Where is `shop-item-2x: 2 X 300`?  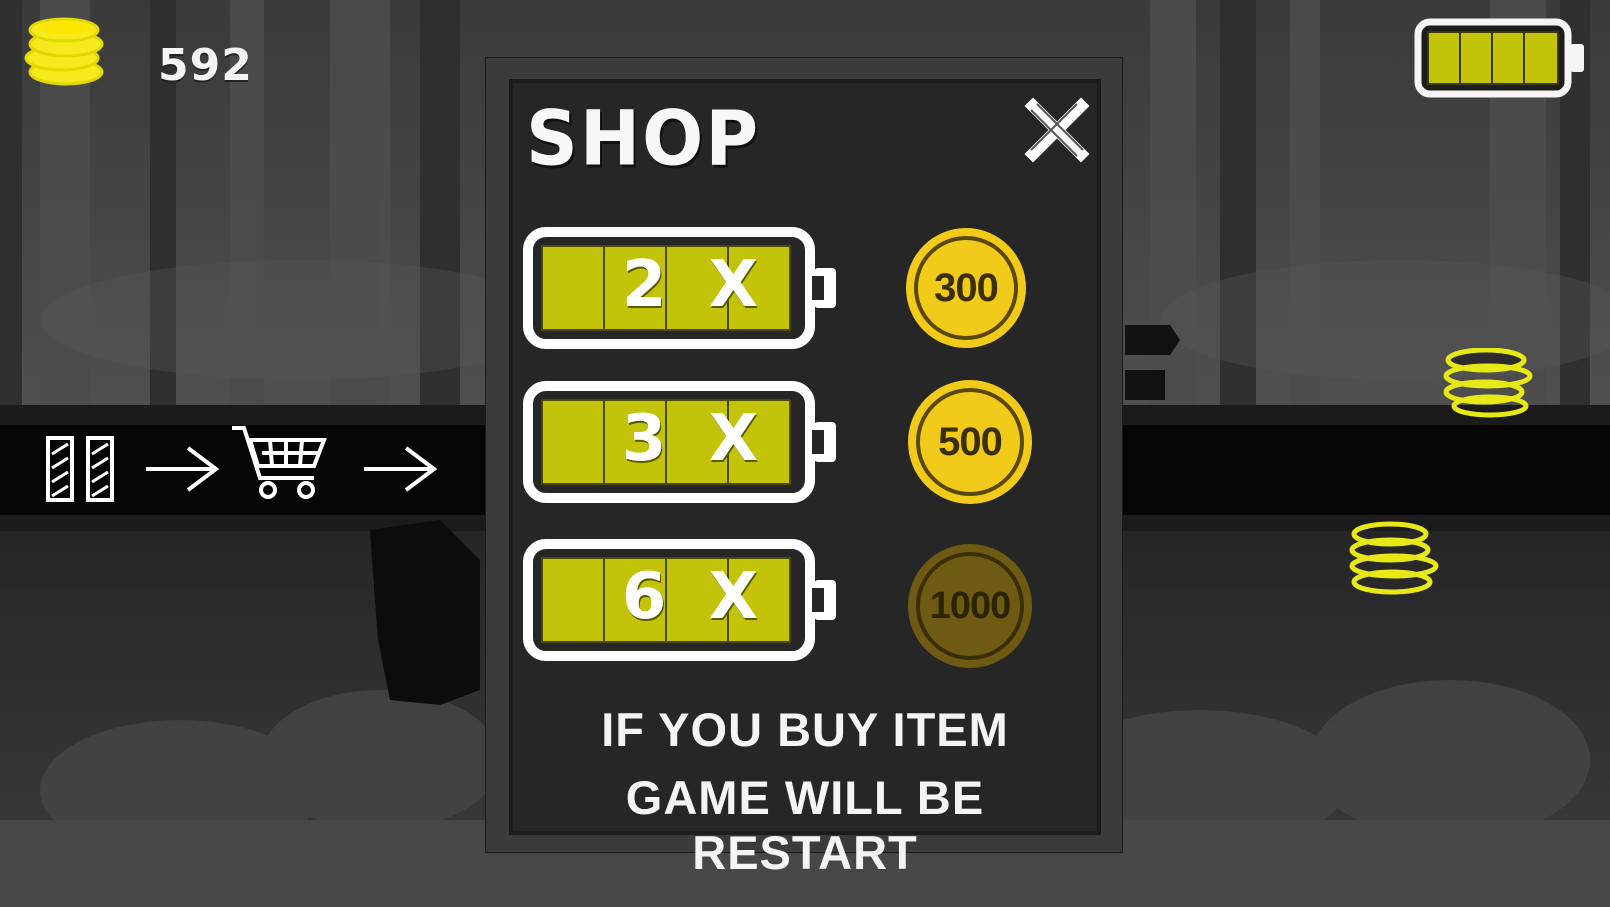
shop-item-2x: 2 X 300 is located at coordinates (782, 288).